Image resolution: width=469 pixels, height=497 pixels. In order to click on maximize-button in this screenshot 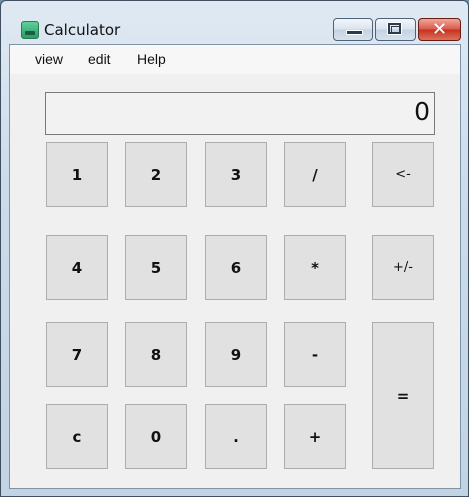, I will do `click(395, 29)`.